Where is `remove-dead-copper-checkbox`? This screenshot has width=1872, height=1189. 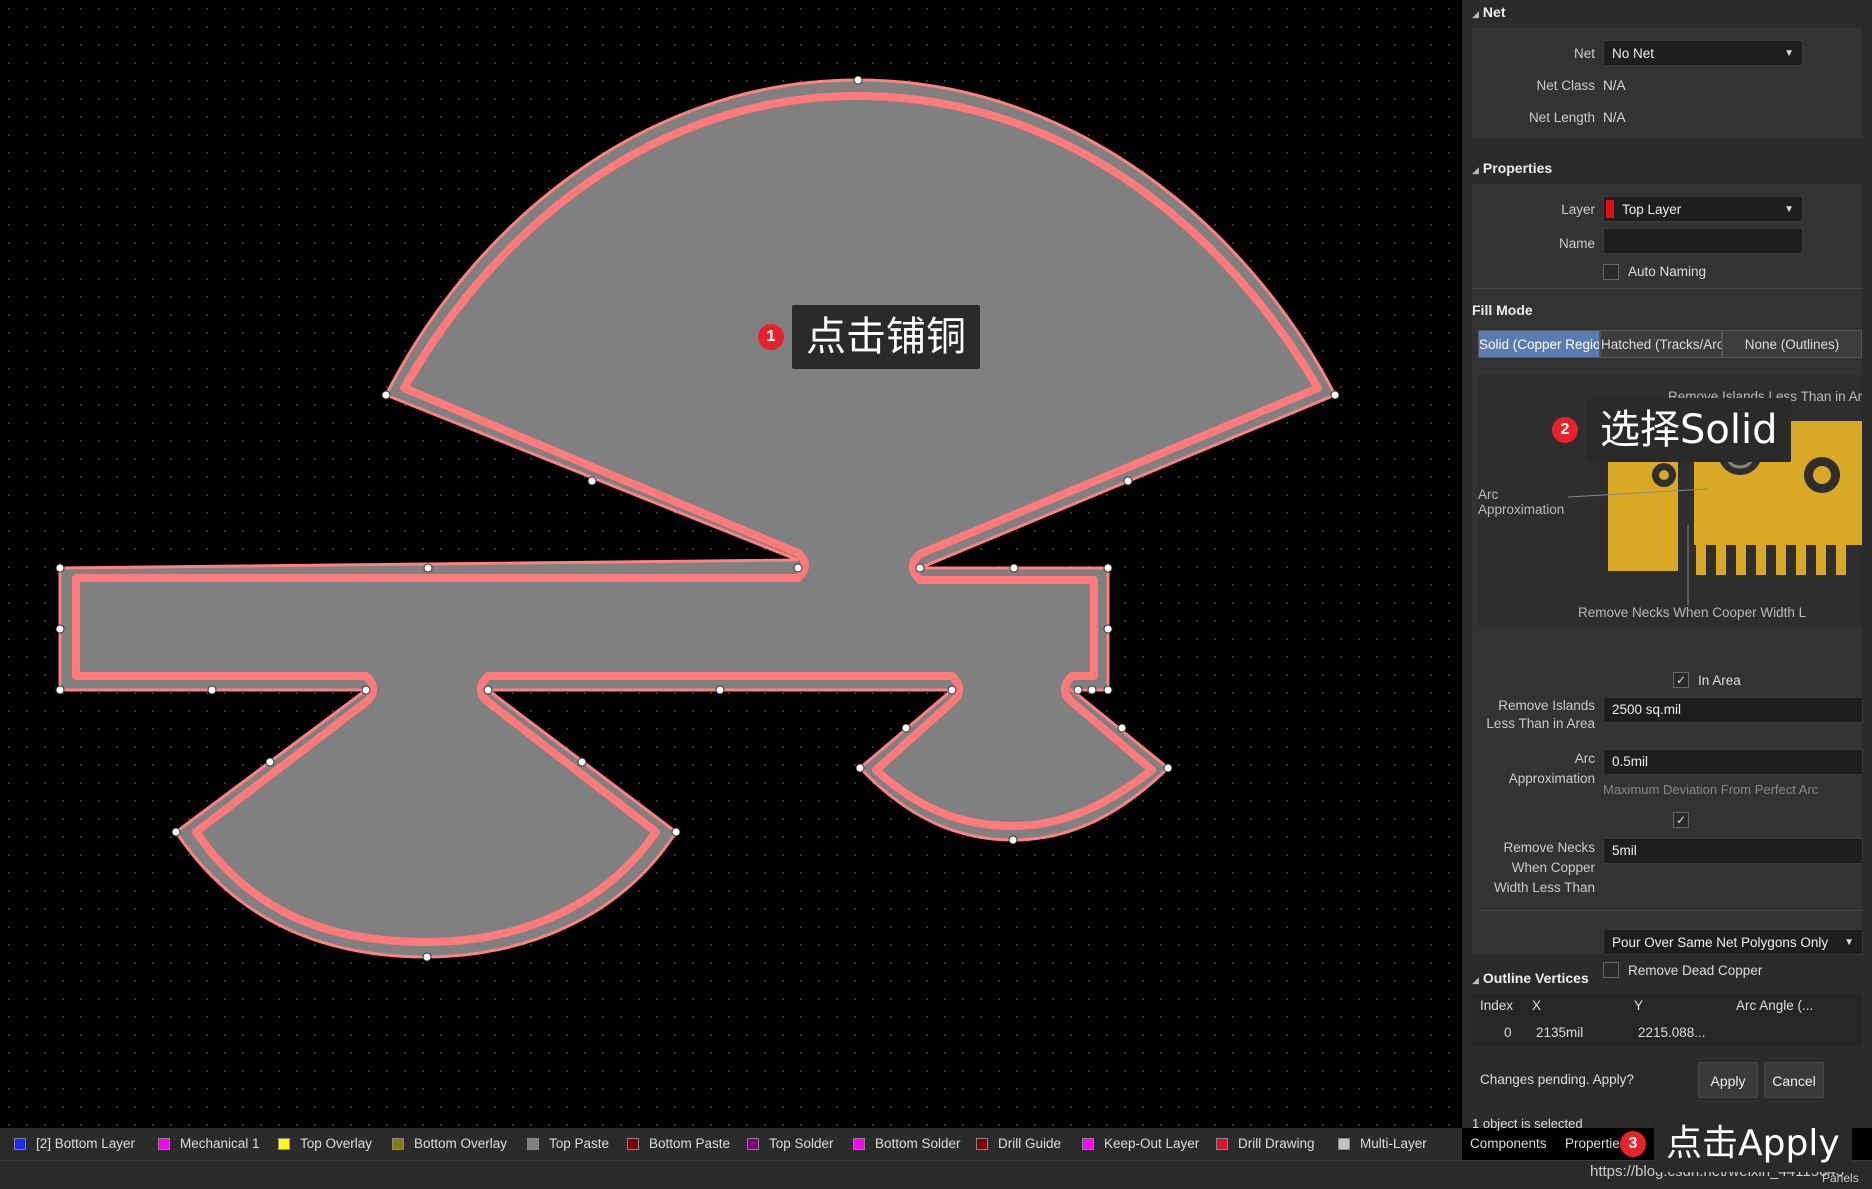 remove-dead-copper-checkbox is located at coordinates (1611, 970).